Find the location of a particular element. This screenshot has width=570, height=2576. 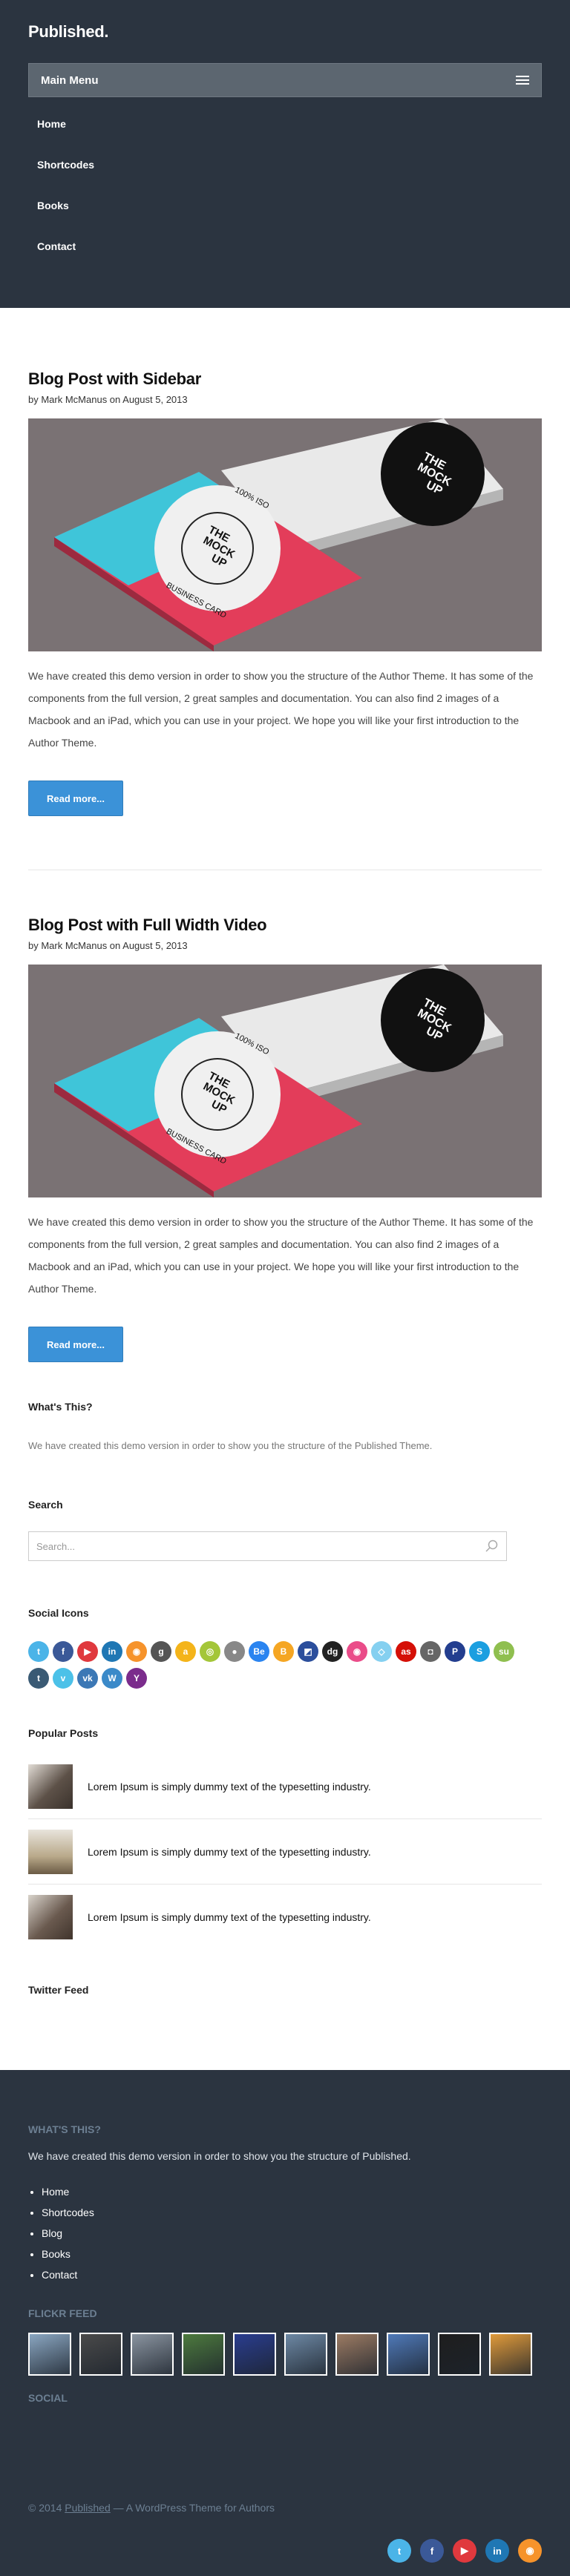

footer-link-contact: Contact is located at coordinates (292, 2279).